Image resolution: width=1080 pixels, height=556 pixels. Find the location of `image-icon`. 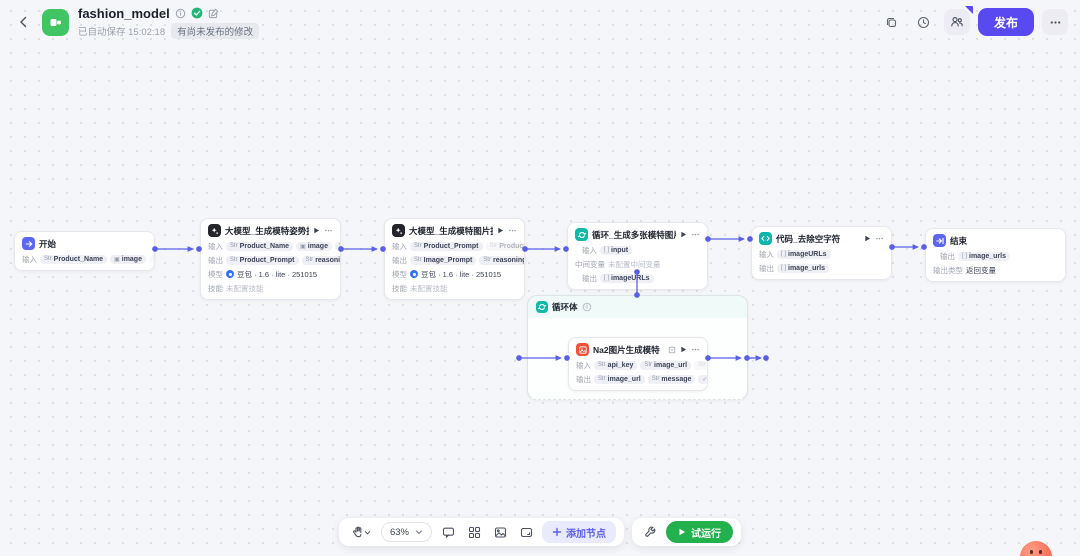

image-icon is located at coordinates (500, 532).